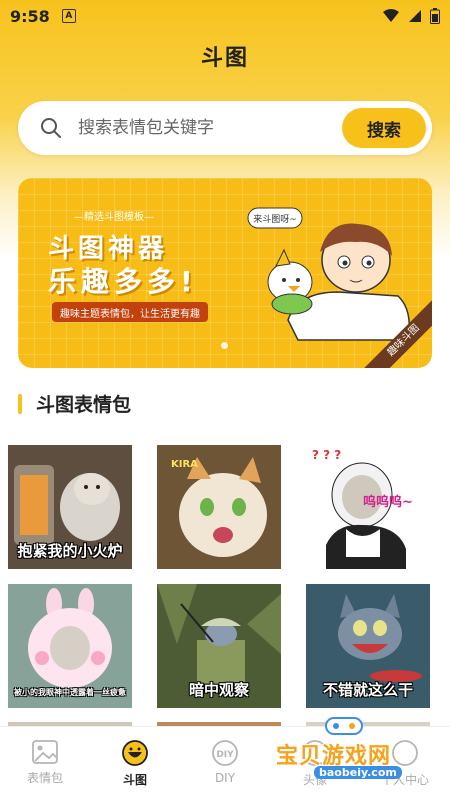 The height and width of the screenshot is (800, 450). I want to click on tab-doutu: 斗图, so click(135, 763).